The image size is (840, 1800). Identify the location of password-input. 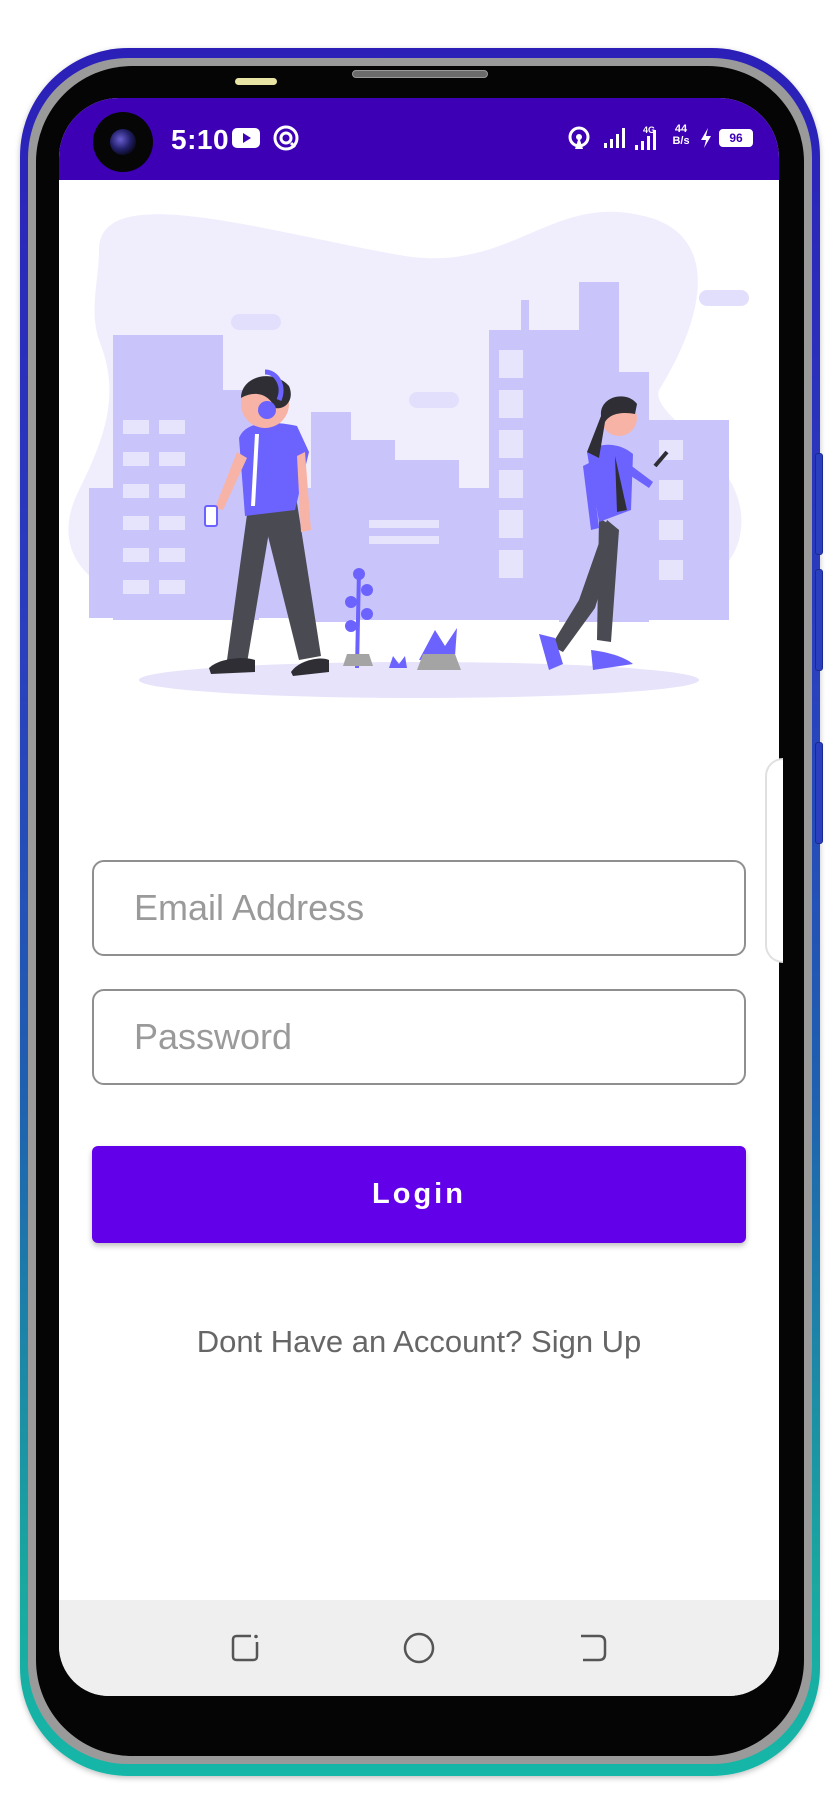
(419, 1037).